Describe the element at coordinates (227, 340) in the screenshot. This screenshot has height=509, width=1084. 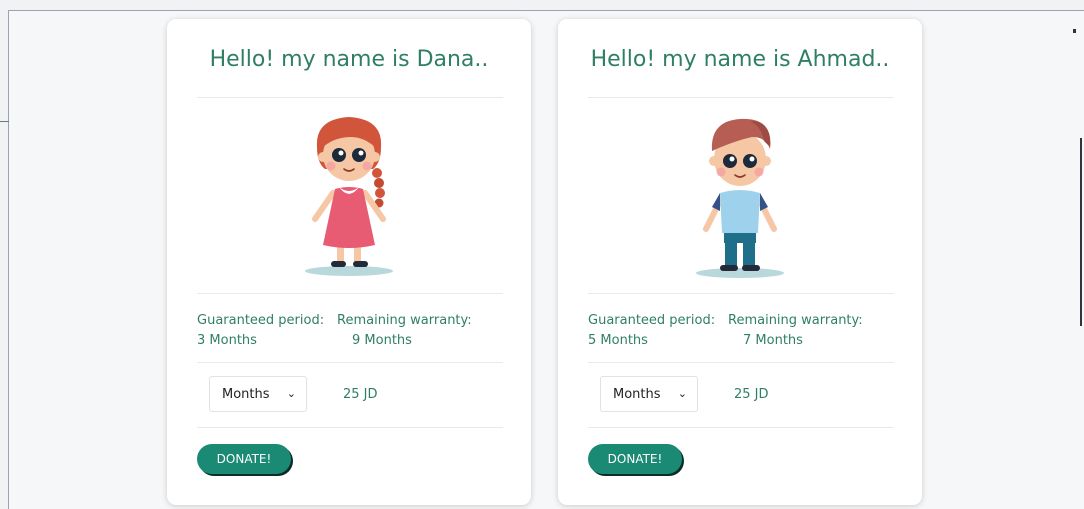
I see `guaranteed-value: 3 Months` at that location.